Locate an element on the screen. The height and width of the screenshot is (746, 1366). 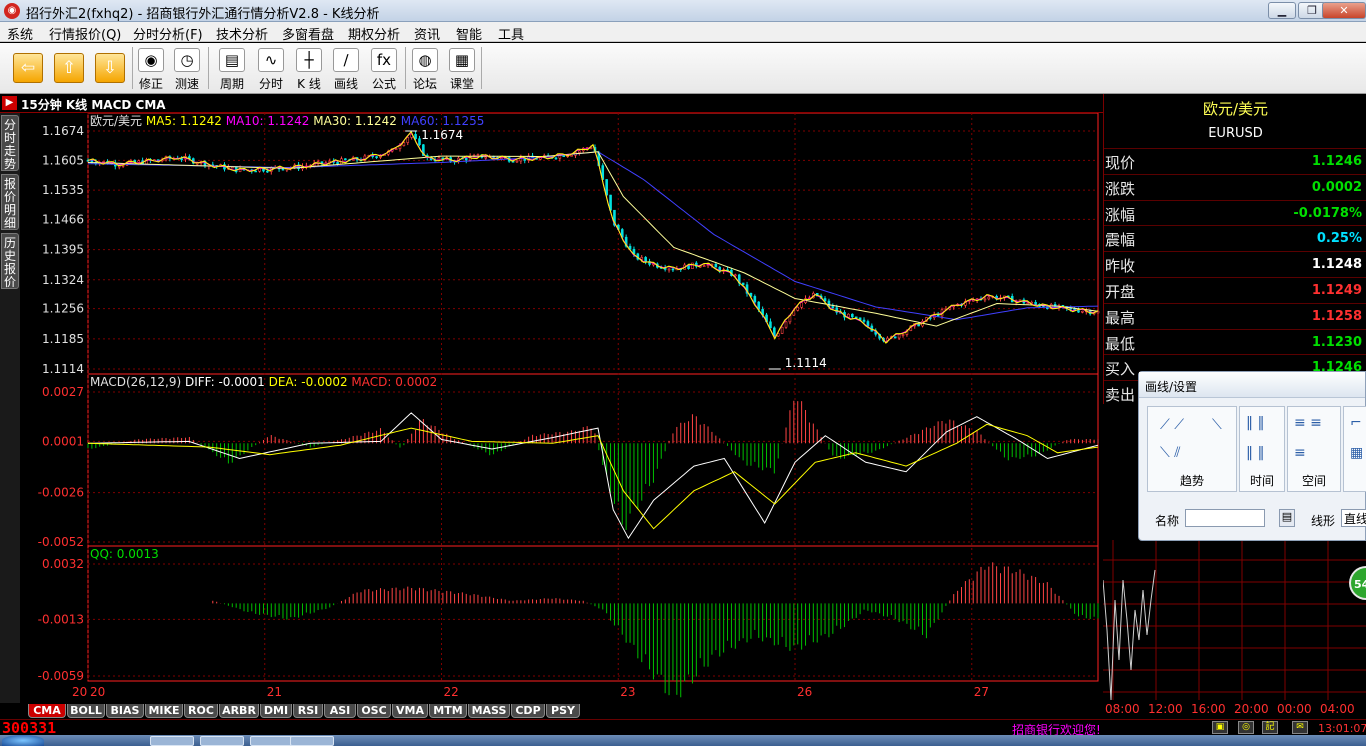
indicator-tab-roc: ROC is located at coordinates (201, 711).